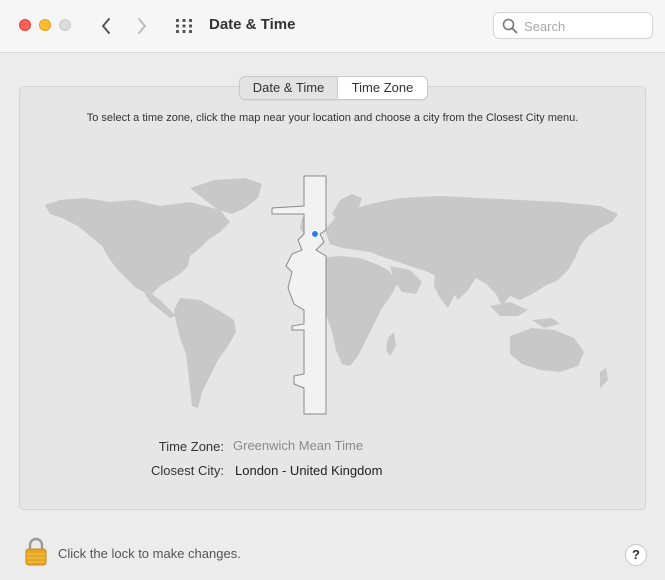 The width and height of the screenshot is (665, 580). What do you see at coordinates (25, 25) in the screenshot?
I see `close-button` at bounding box center [25, 25].